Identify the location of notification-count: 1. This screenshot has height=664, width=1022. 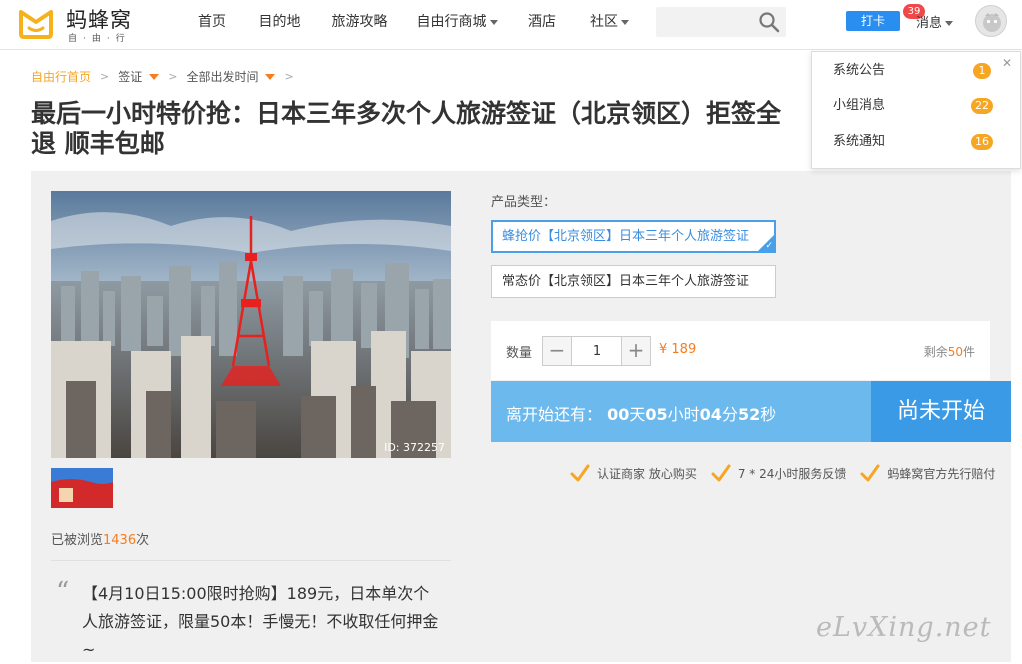
(982, 71).